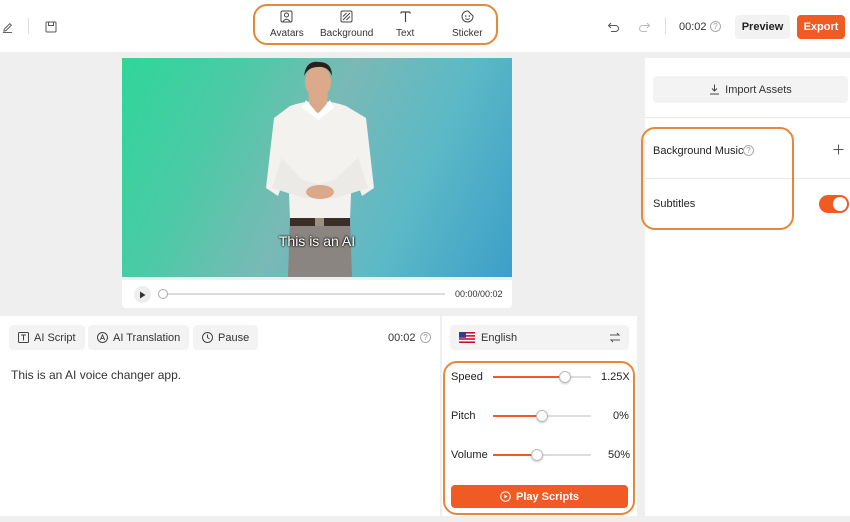 This screenshot has width=850, height=522. I want to click on subtitles-toggle, so click(834, 204).